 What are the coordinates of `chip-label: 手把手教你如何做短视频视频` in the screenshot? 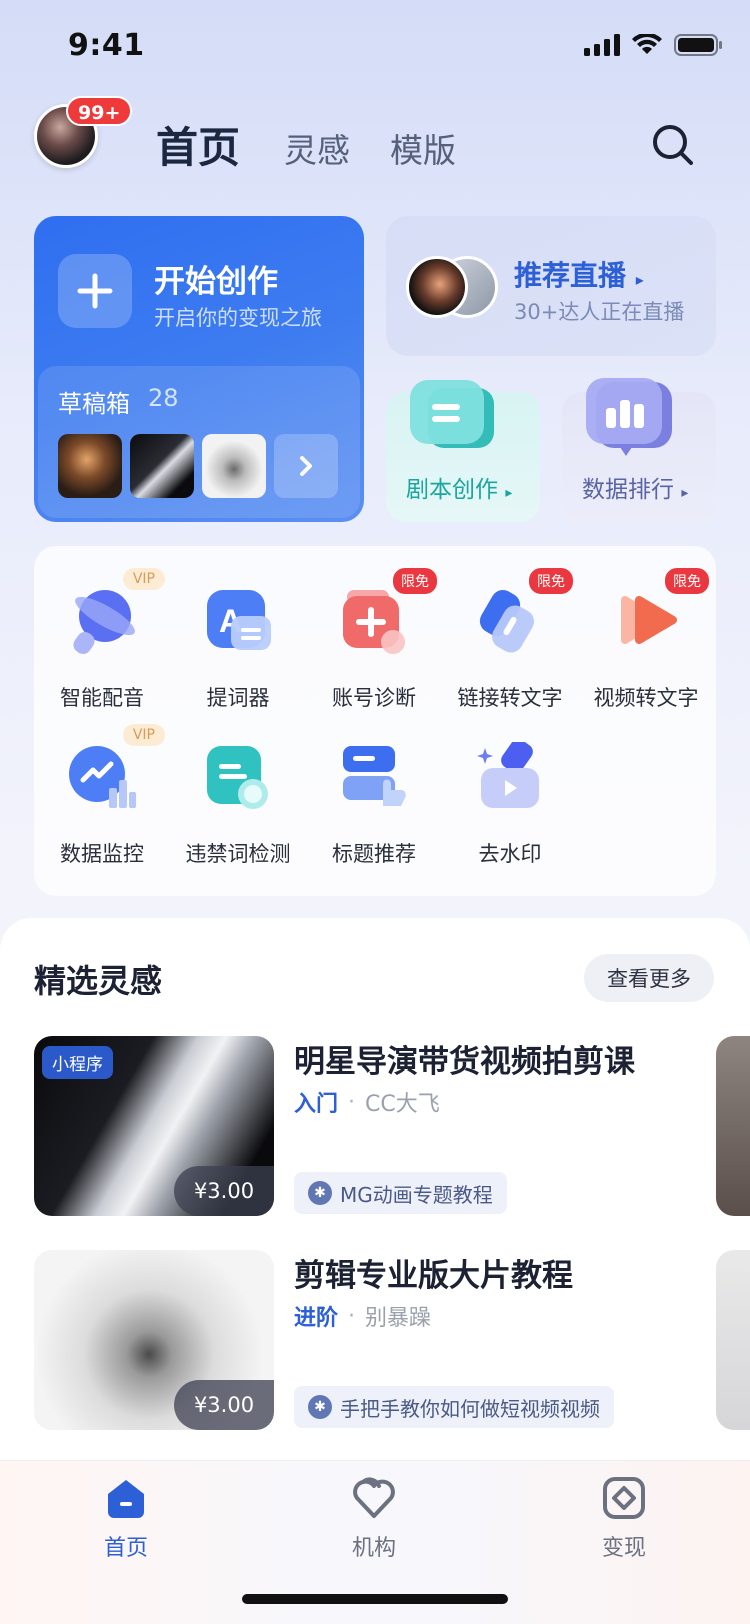 It's located at (470, 1408).